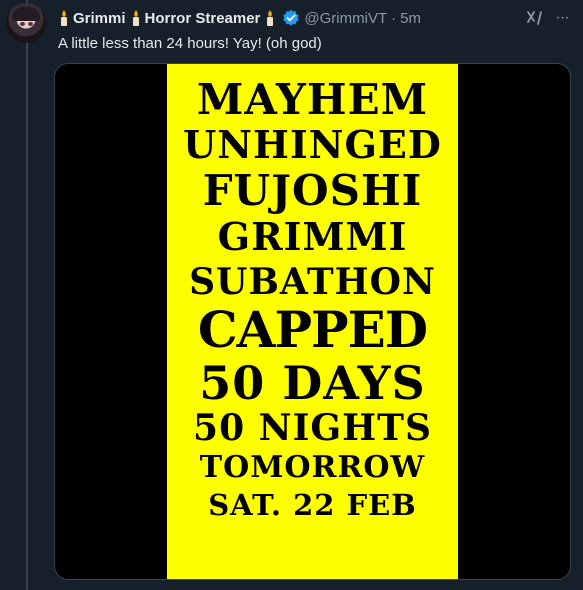 The height and width of the screenshot is (590, 583). What do you see at coordinates (312, 144) in the screenshot?
I see `poster-line: UNHINGED` at bounding box center [312, 144].